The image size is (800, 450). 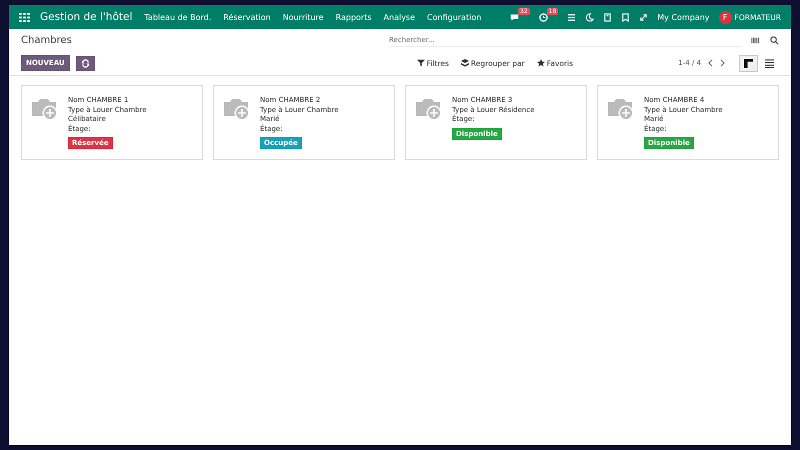 I want to click on previous-icon, so click(x=710, y=63).